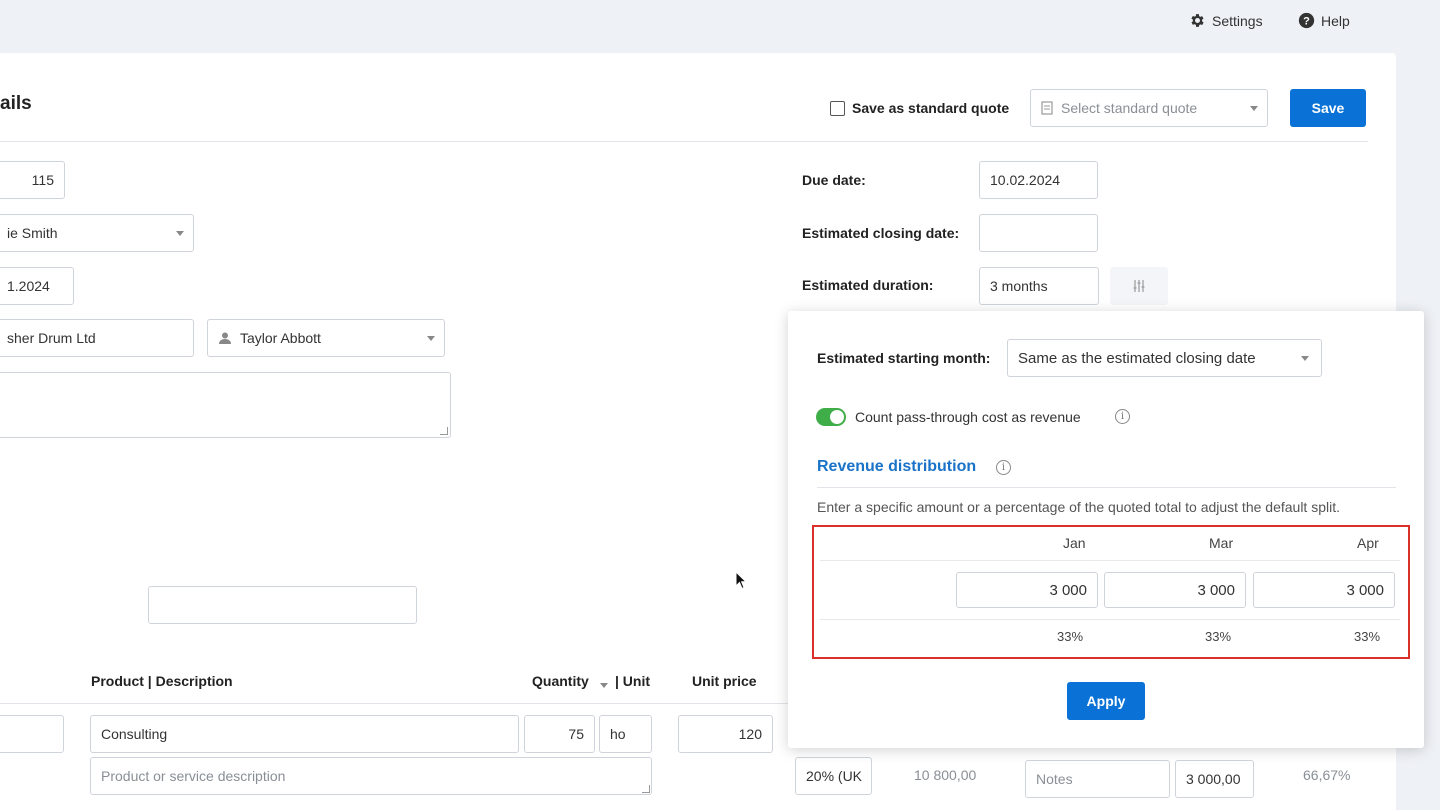 This screenshot has height=810, width=1440. What do you see at coordinates (725, 734) in the screenshot?
I see `unit-price-field: 120` at bounding box center [725, 734].